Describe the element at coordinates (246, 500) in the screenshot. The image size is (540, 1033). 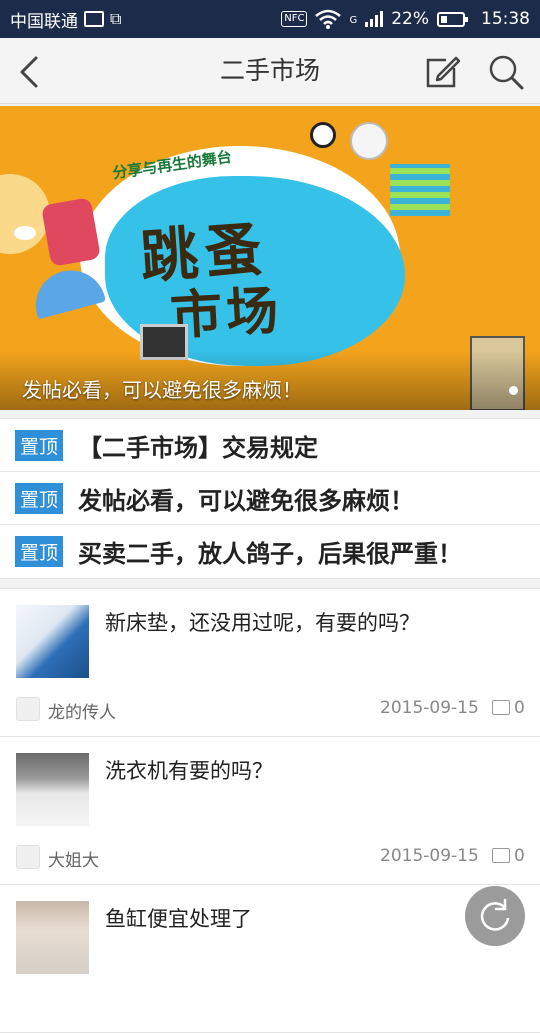
I see `pinned-title: 发帖必看，可以避免很多麻烦！` at that location.